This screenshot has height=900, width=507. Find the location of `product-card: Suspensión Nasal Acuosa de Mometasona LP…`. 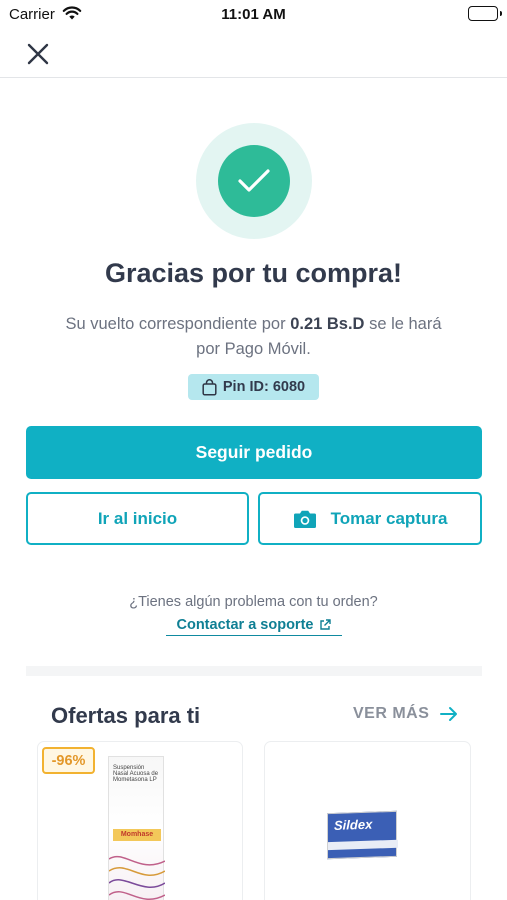

product-card: Suspensión Nasal Acuosa de Mometasona LP… is located at coordinates (140, 820).